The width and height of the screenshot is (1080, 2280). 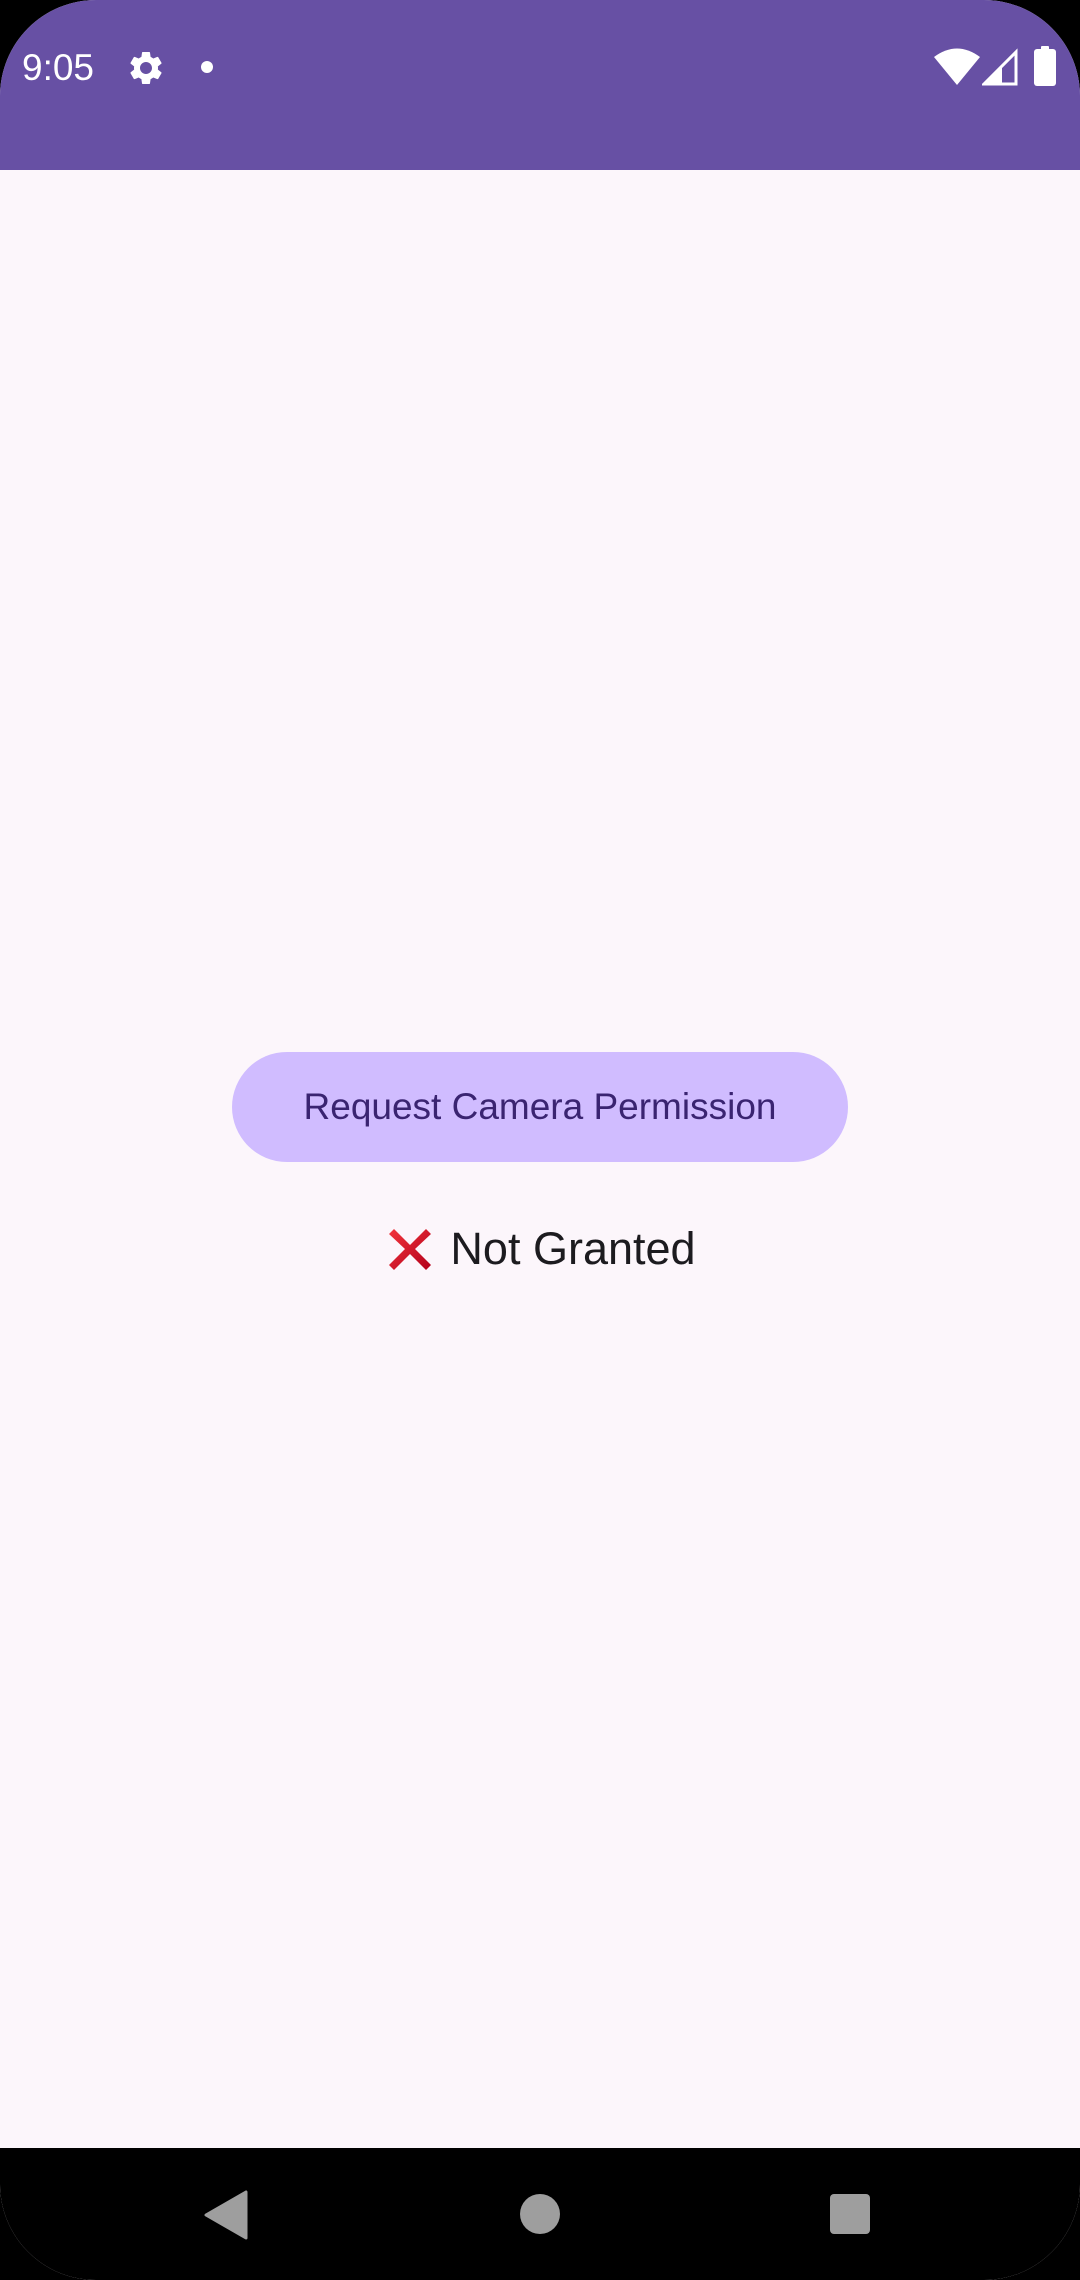 I want to click on battery-icon, so click(x=1045, y=66).